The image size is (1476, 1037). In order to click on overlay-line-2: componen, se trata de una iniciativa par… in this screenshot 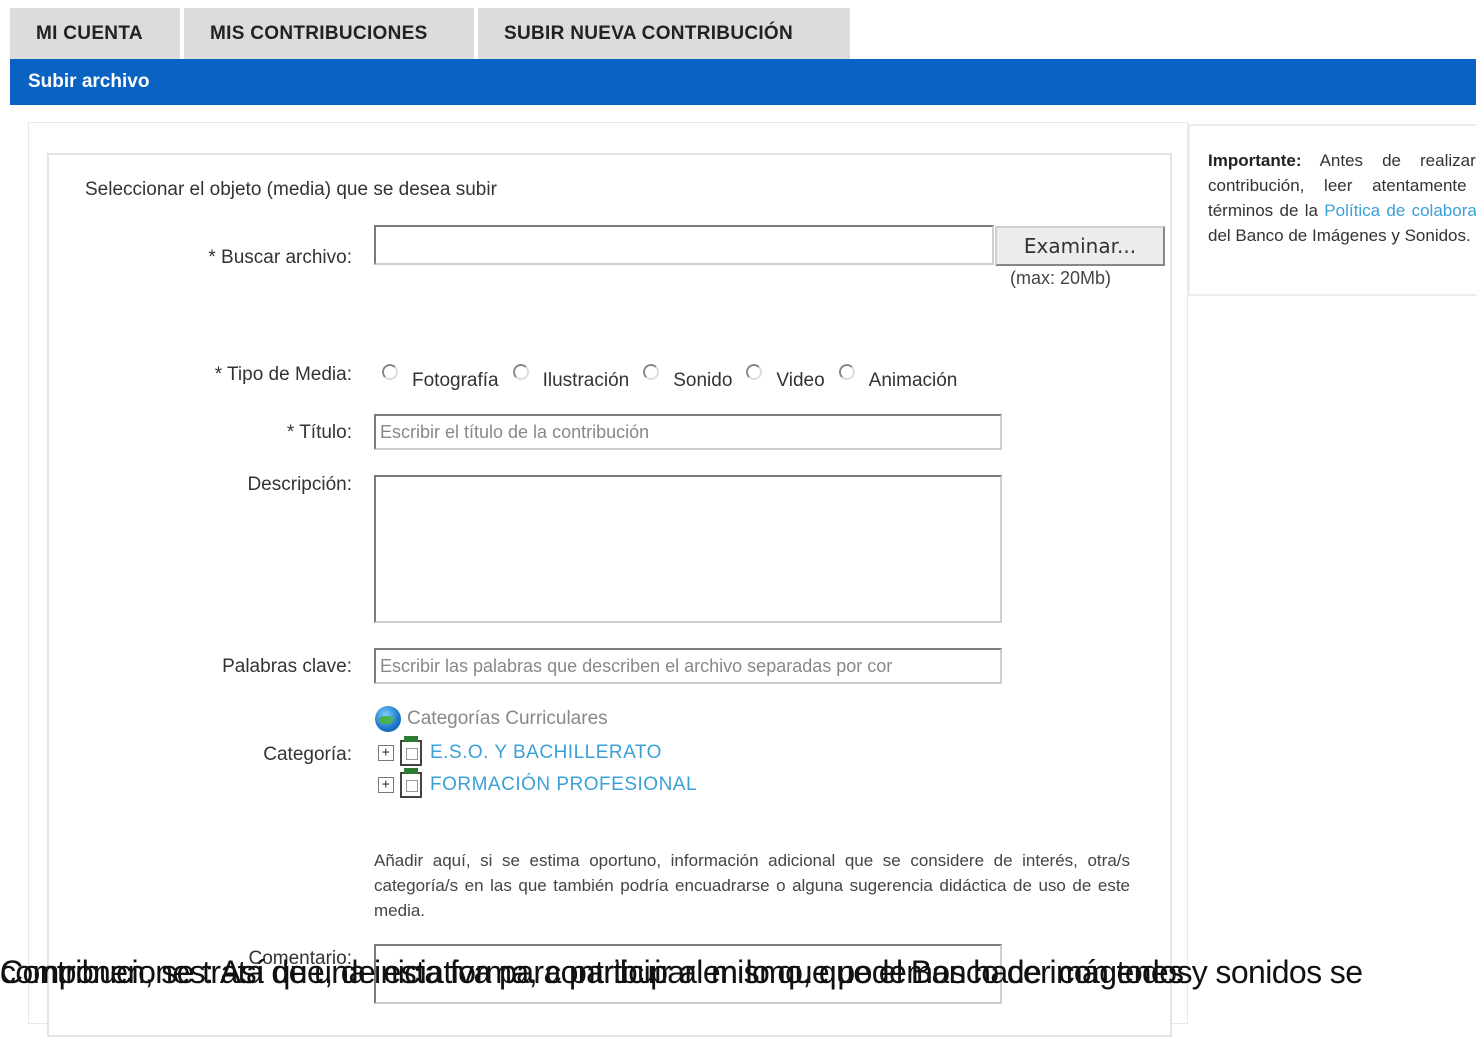, I will do `click(596, 972)`.